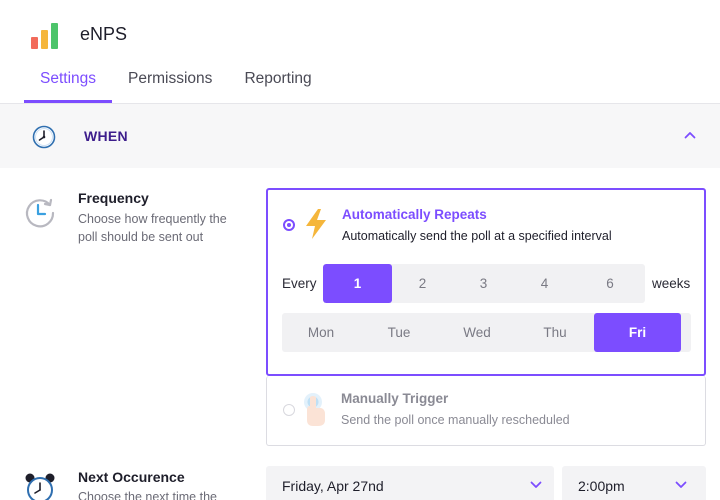 The height and width of the screenshot is (500, 720). I want to click on tab-reporting: Reporting, so click(277, 81).